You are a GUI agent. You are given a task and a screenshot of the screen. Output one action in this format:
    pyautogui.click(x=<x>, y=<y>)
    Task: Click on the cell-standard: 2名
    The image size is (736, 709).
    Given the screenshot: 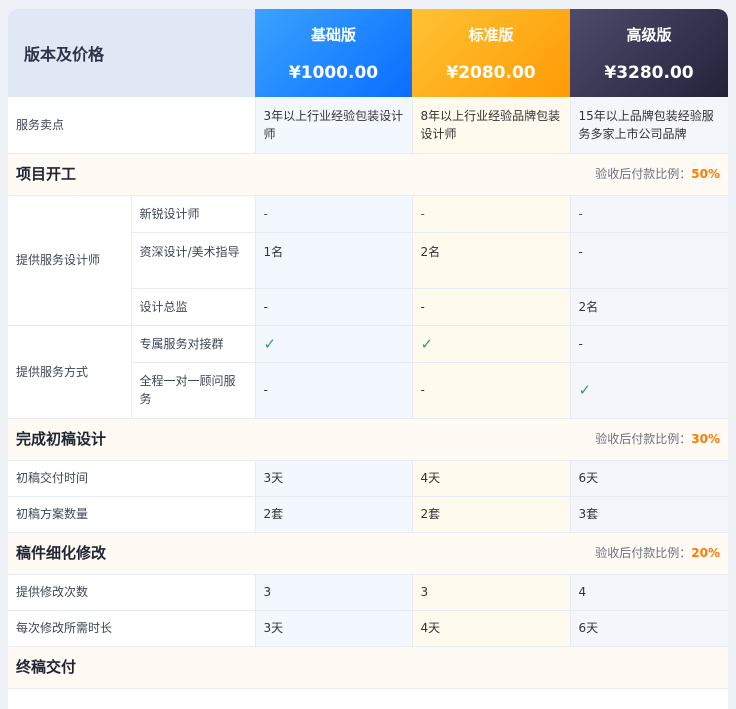 What is the action you would take?
    pyautogui.click(x=491, y=260)
    